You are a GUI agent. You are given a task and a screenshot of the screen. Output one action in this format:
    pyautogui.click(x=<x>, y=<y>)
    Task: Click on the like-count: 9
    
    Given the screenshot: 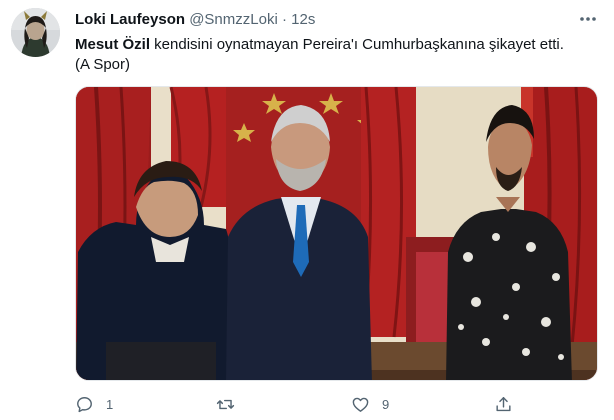 What is the action you would take?
    pyautogui.click(x=386, y=404)
    